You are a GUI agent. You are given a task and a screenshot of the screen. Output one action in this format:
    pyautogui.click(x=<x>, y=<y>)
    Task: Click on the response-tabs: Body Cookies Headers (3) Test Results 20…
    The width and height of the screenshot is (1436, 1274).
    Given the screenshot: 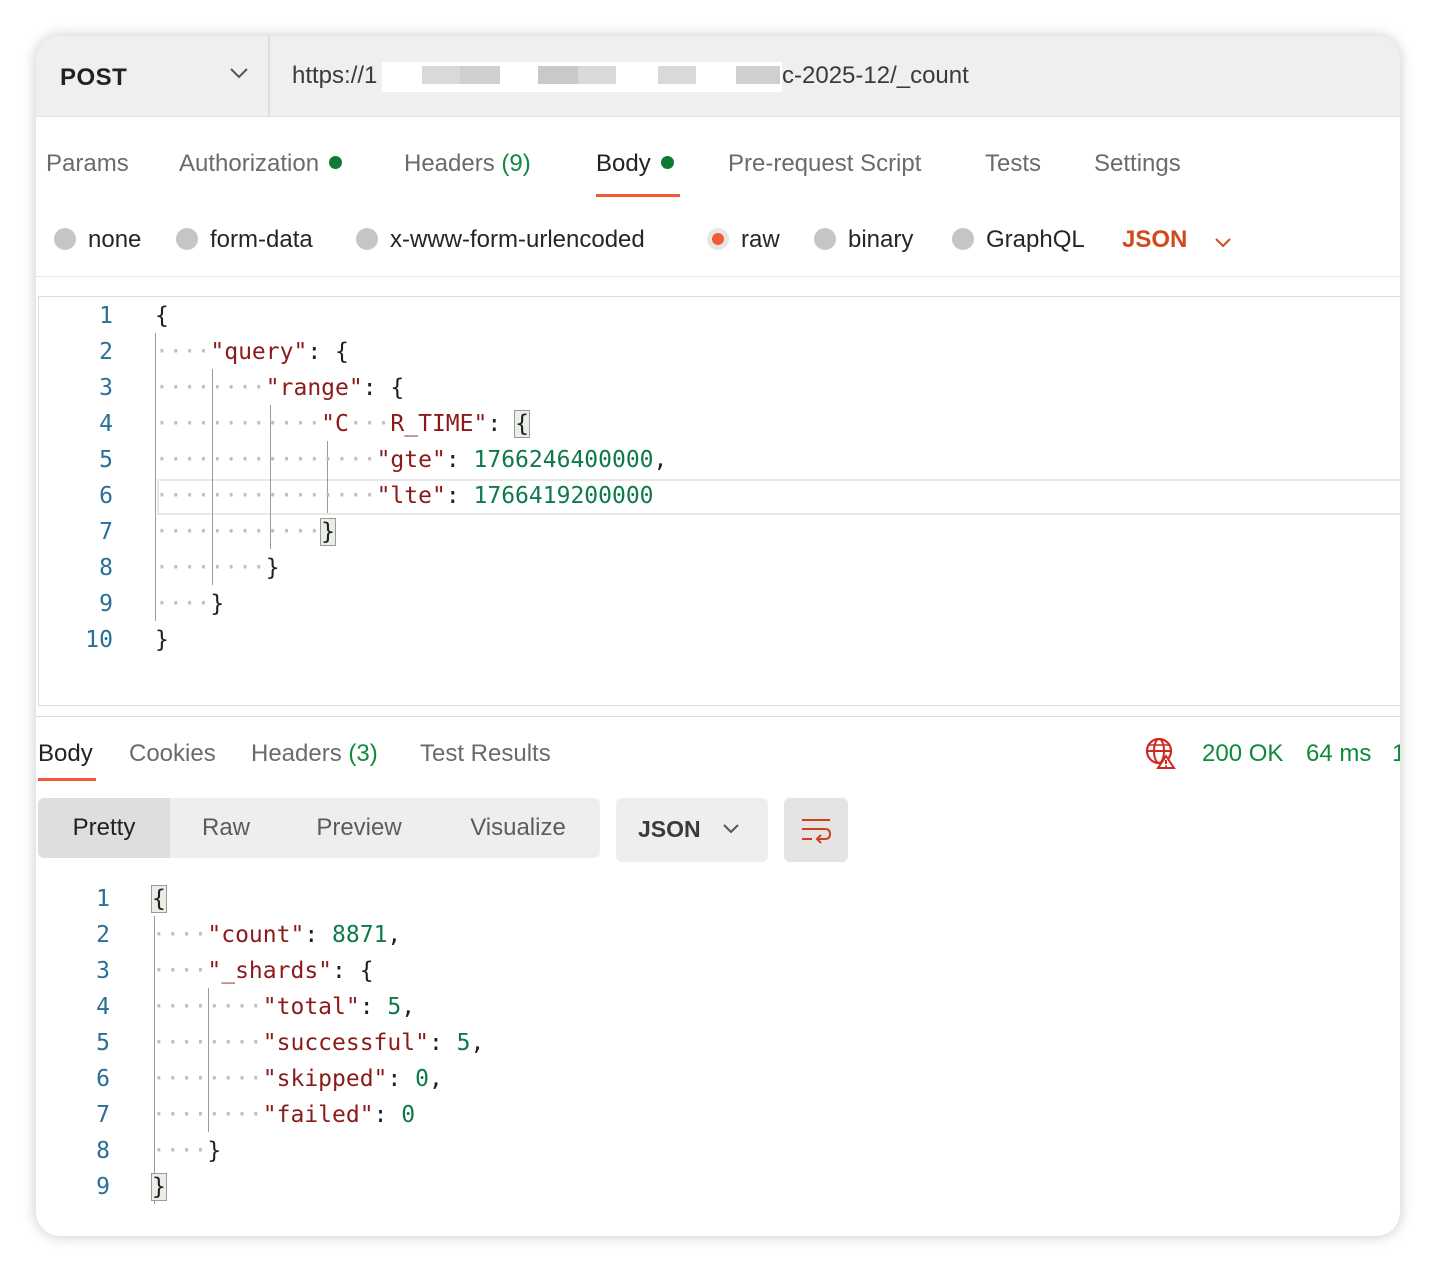 What is the action you would take?
    pyautogui.click(x=718, y=758)
    